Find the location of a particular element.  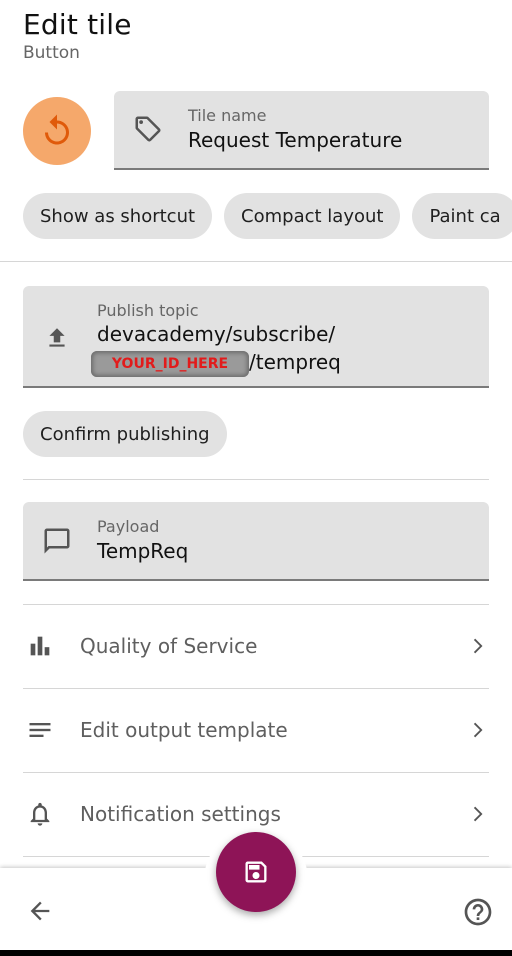

system-nav-strip is located at coordinates (256, 953).